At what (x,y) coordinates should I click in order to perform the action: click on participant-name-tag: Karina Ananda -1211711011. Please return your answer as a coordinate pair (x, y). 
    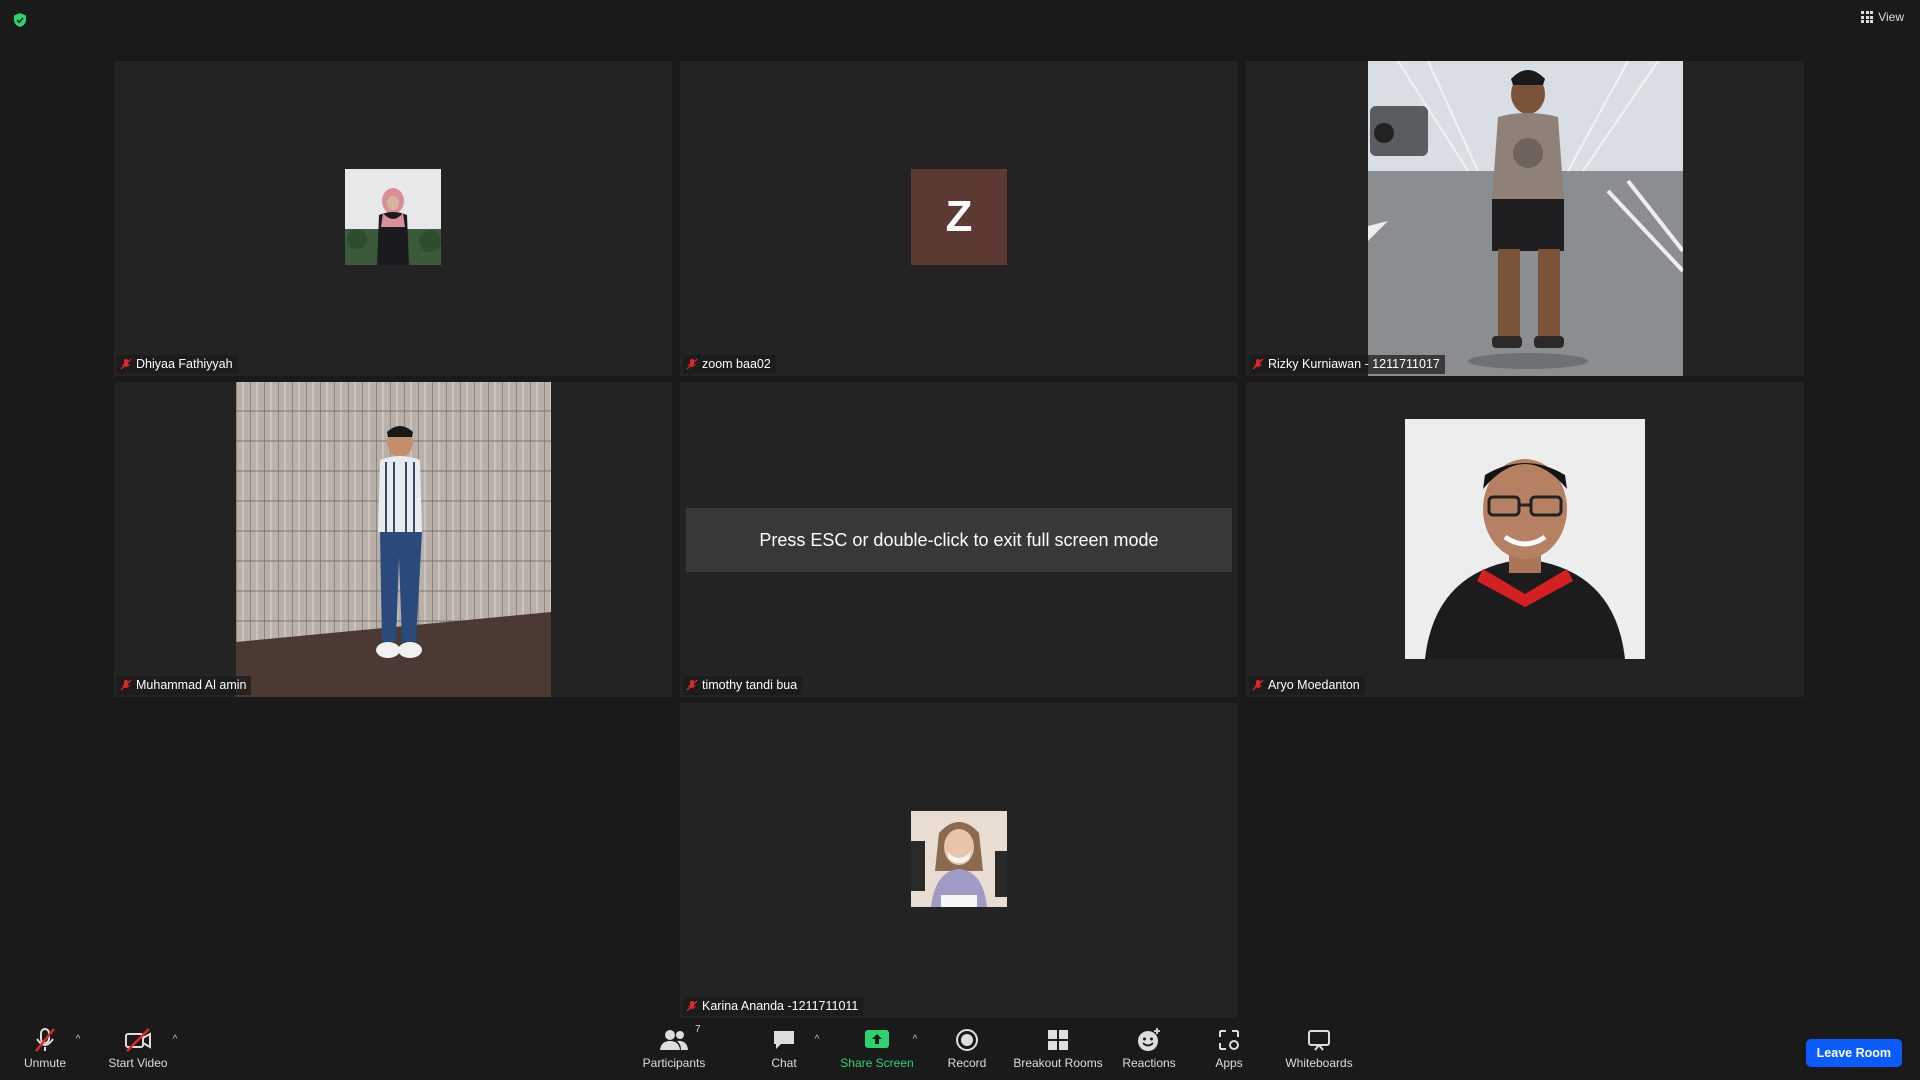
    Looking at the image, I should click on (773, 1006).